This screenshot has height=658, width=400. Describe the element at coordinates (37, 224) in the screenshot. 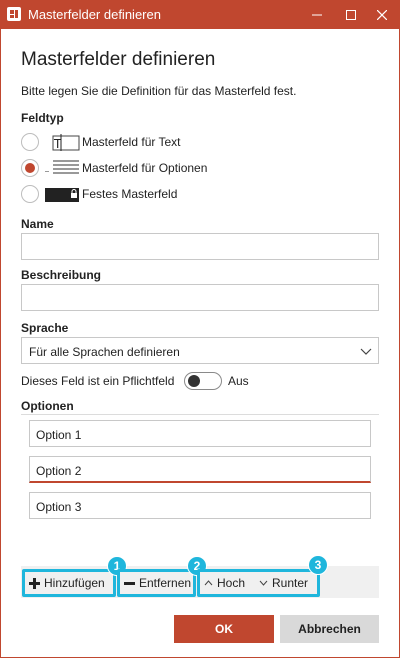

I see `name-label: Name` at that location.